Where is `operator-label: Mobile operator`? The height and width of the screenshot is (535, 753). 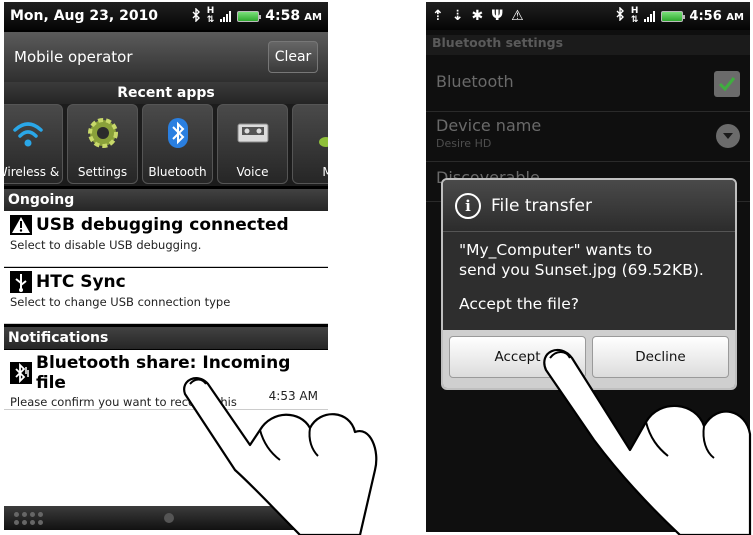 operator-label: Mobile operator is located at coordinates (73, 57).